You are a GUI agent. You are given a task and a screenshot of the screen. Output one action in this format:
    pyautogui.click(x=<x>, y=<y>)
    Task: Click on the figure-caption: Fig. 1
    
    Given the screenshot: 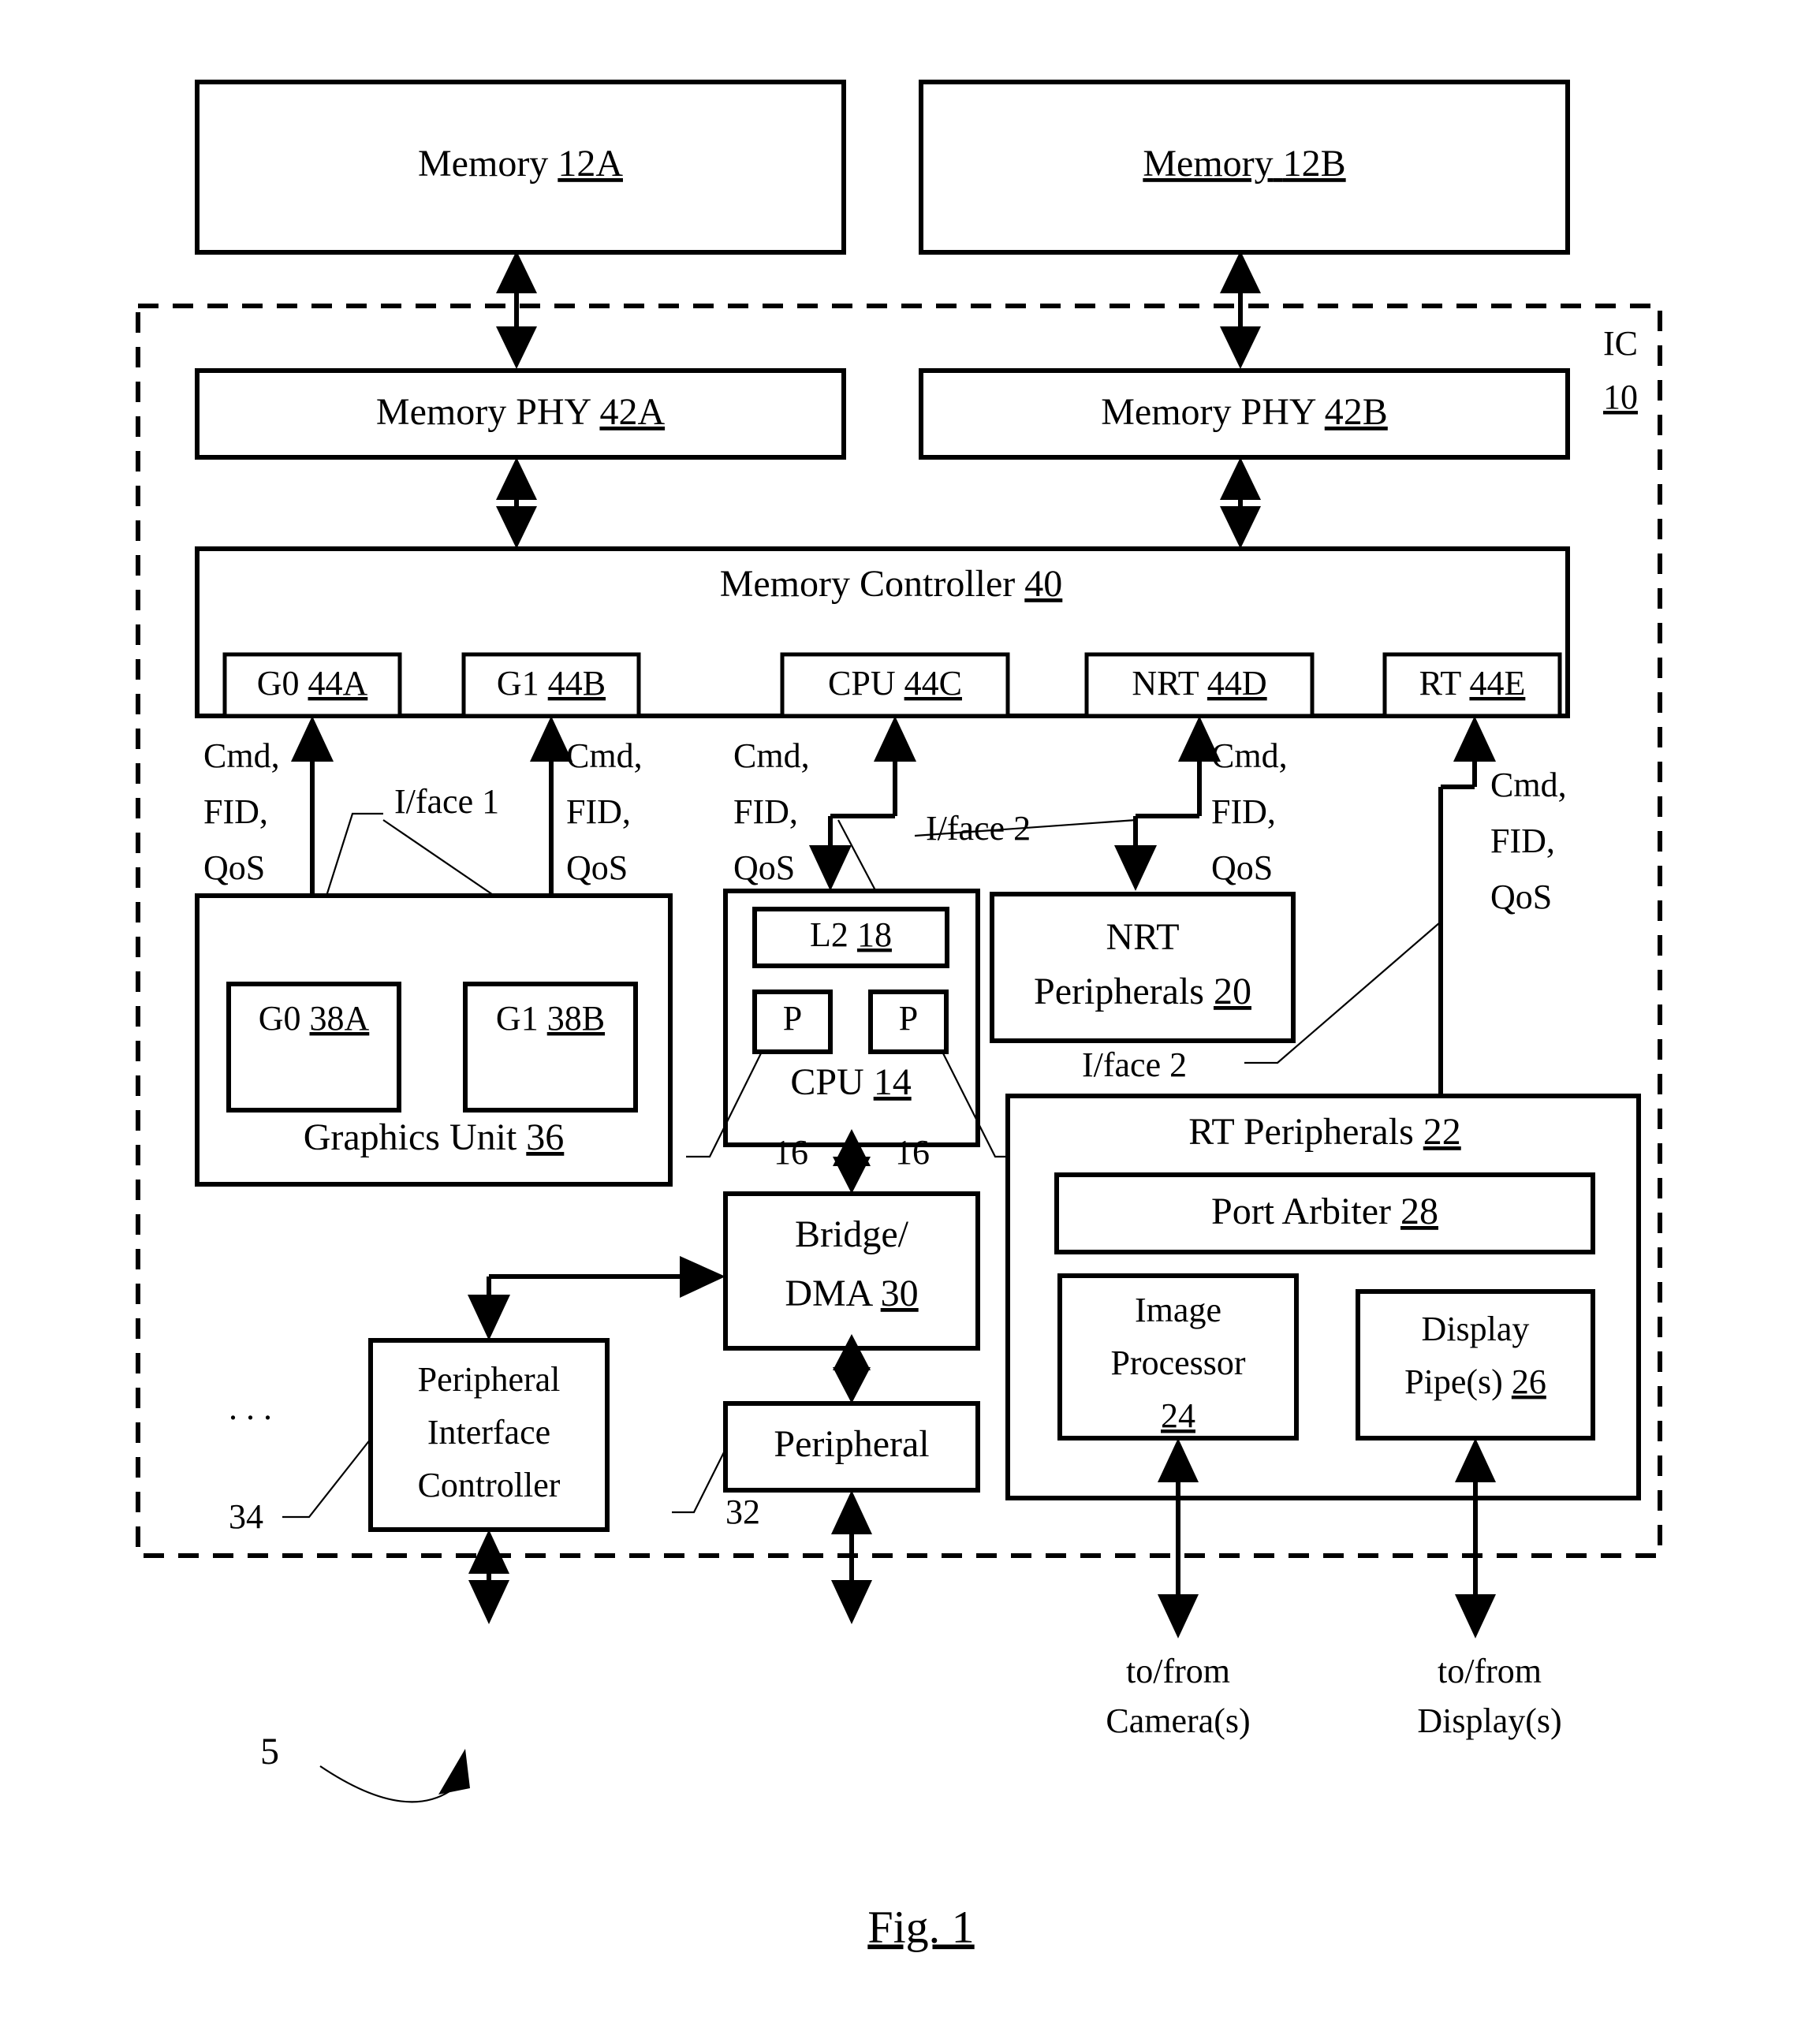 What is the action you would take?
    pyautogui.click(x=920, y=1927)
    